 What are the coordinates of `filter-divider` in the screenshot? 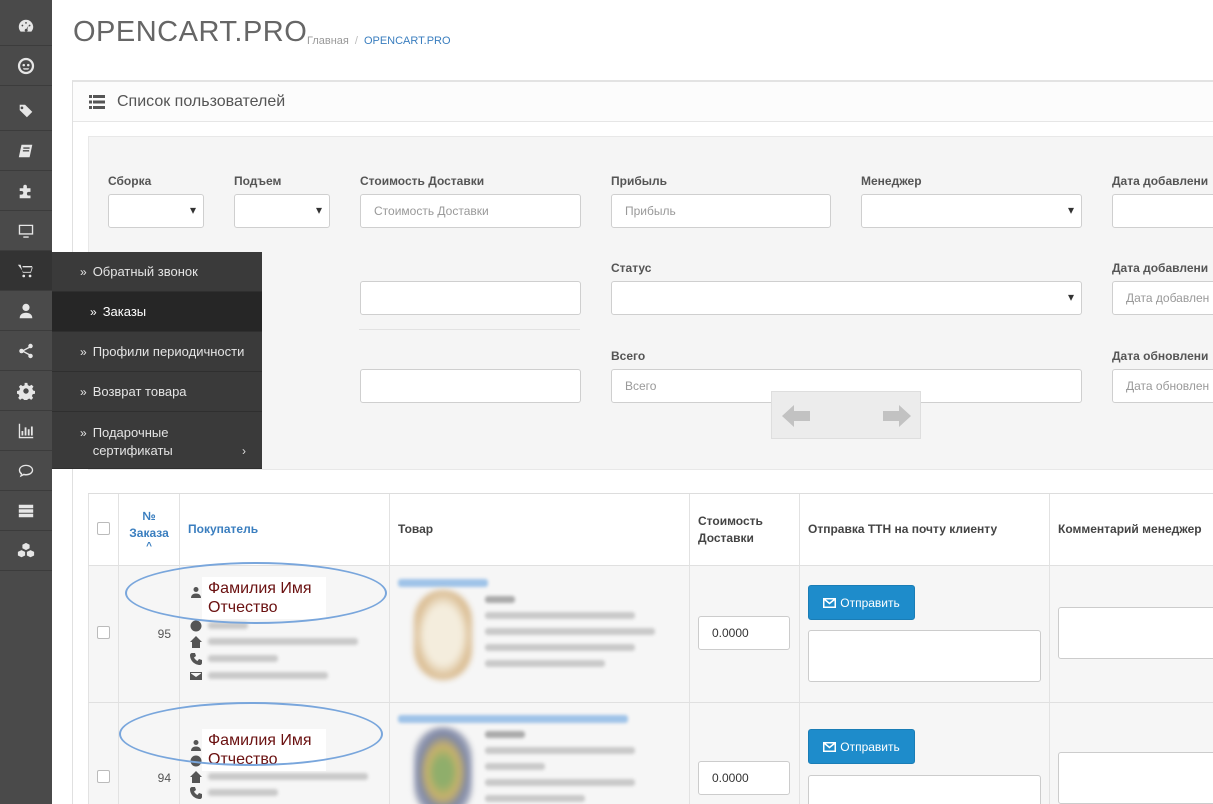 It's located at (469, 329).